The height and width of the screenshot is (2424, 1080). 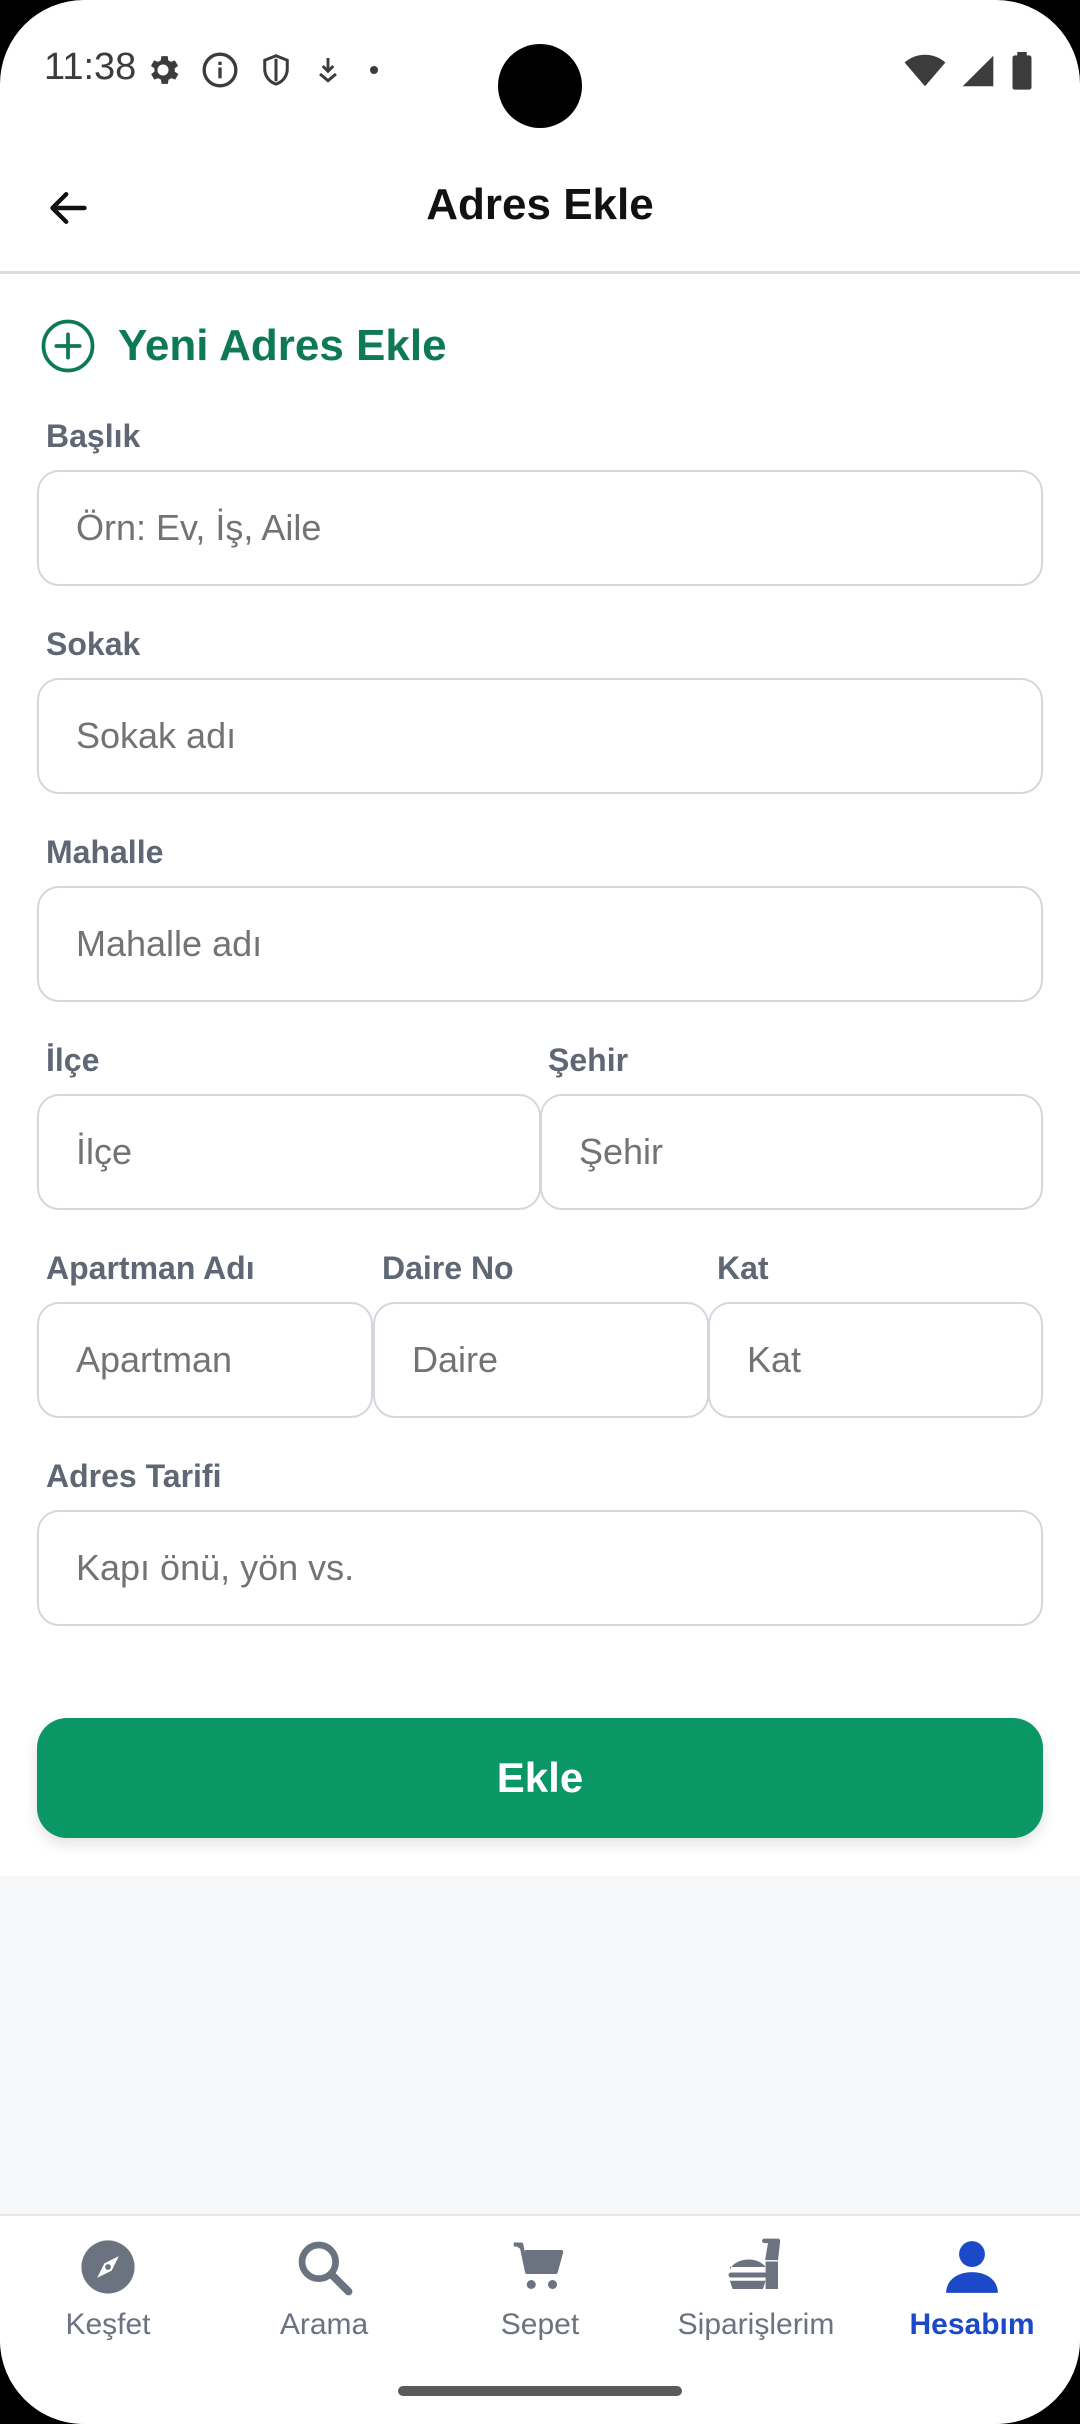 I want to click on status-bar: 11:38, so click(x=540, y=70).